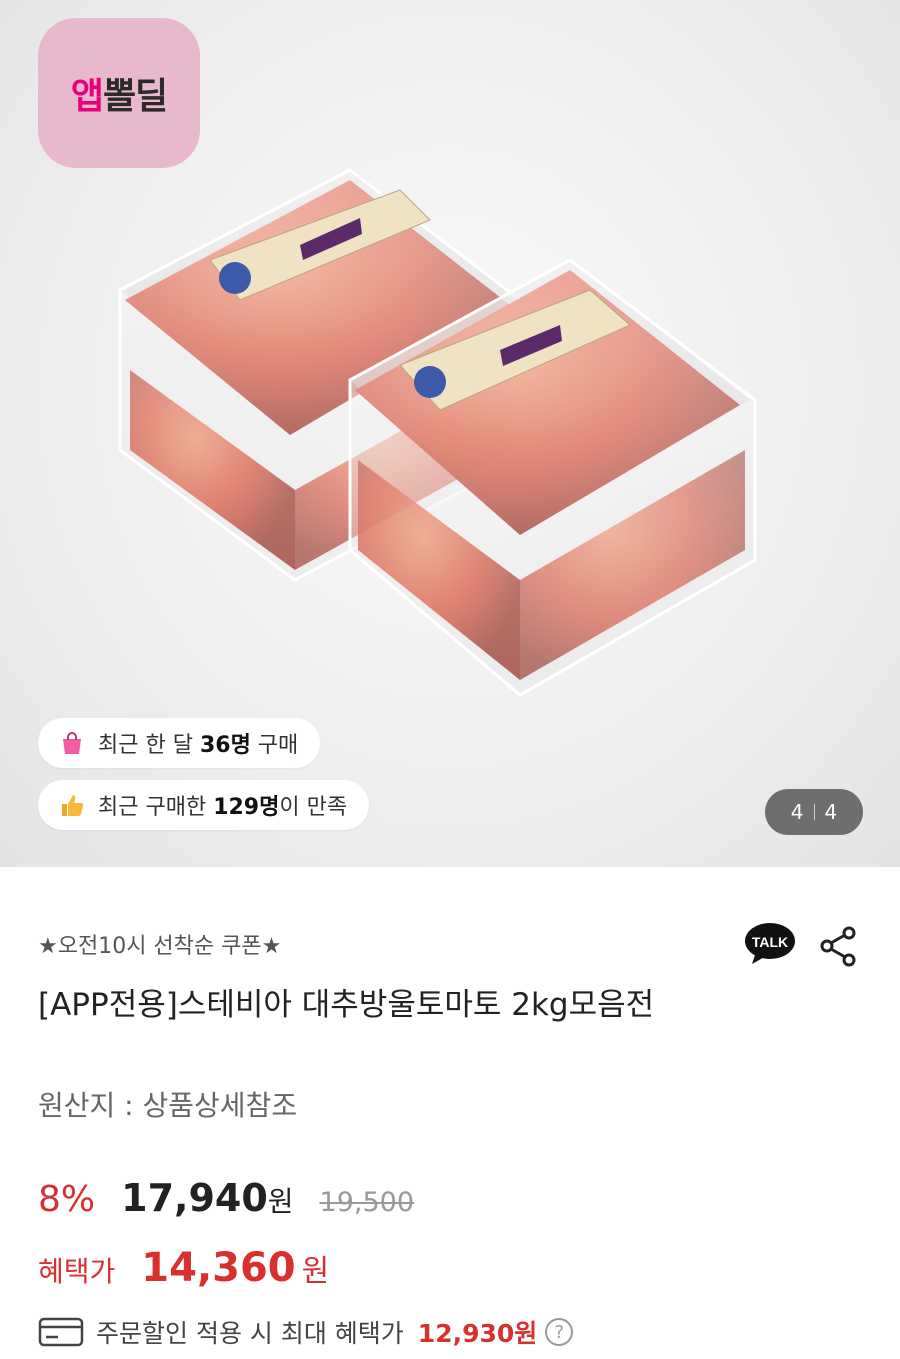 Image resolution: width=900 pixels, height=1359 pixels. Describe the element at coordinates (67, 1199) in the screenshot. I see `discount-rate: 8%` at that location.